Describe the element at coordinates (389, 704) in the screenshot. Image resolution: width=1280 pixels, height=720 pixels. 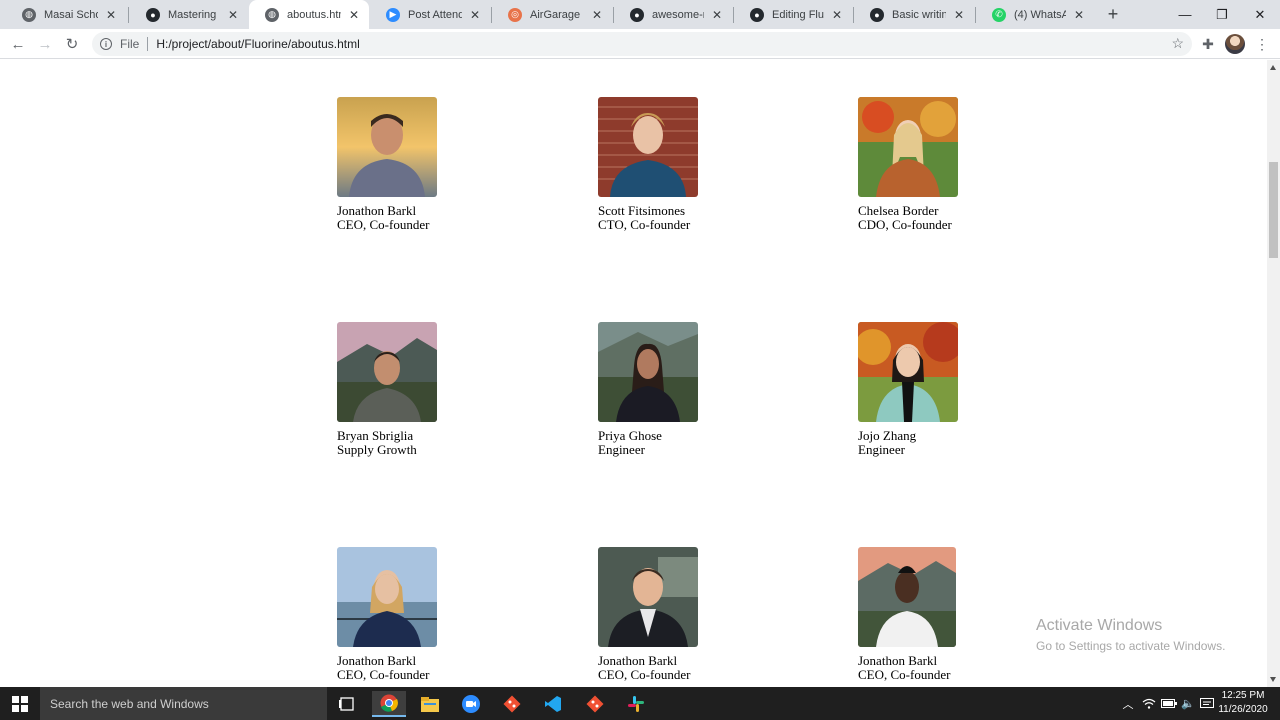
I see `chrome-icon` at that location.